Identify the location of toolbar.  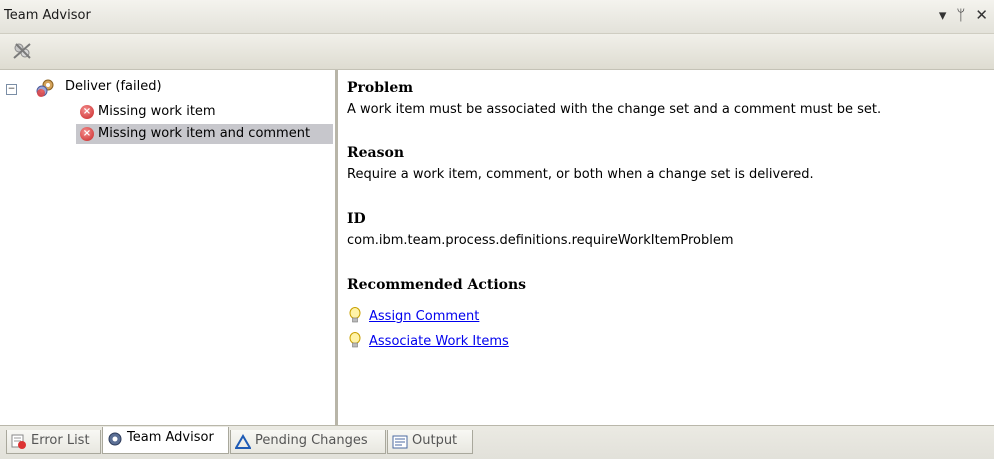
(497, 52).